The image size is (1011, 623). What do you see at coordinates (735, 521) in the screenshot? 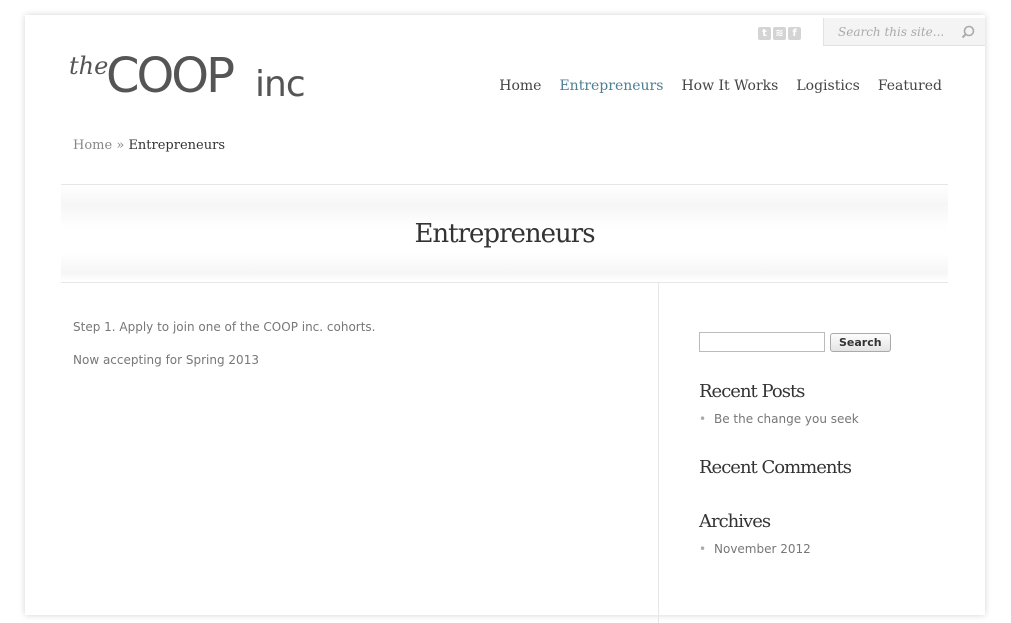
I see `archives-title: Archives` at bounding box center [735, 521].